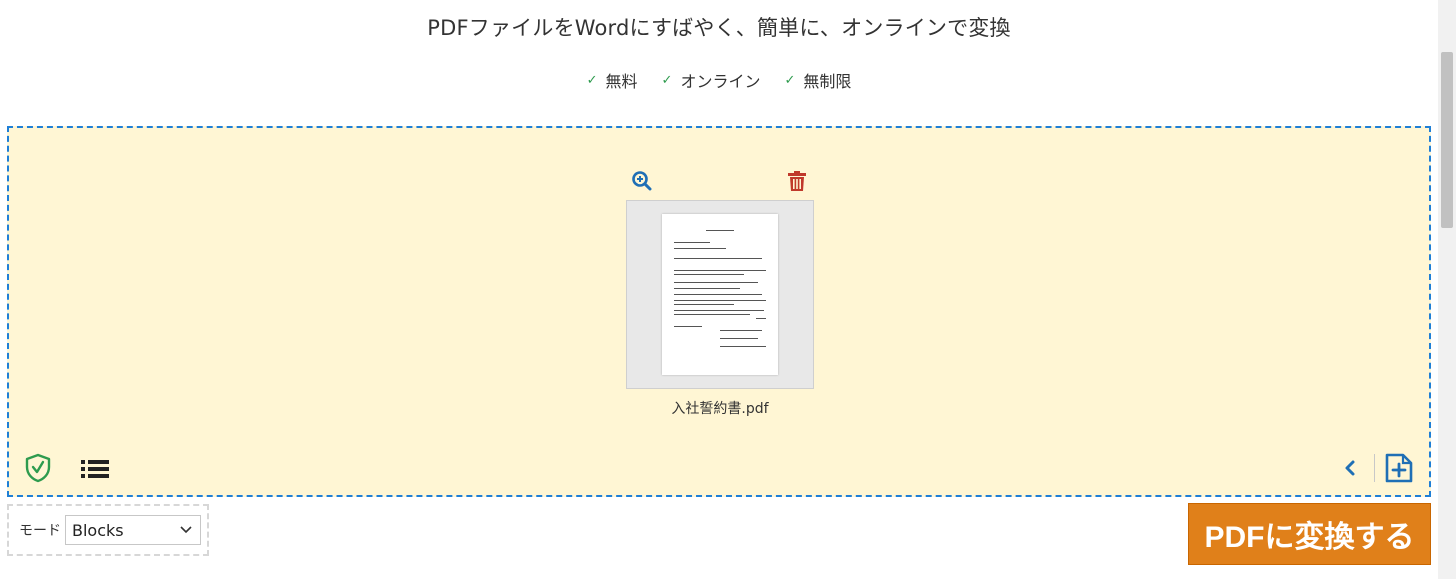 The image size is (1456, 579). I want to click on mode-selector-group: モード Blocks, so click(108, 530).